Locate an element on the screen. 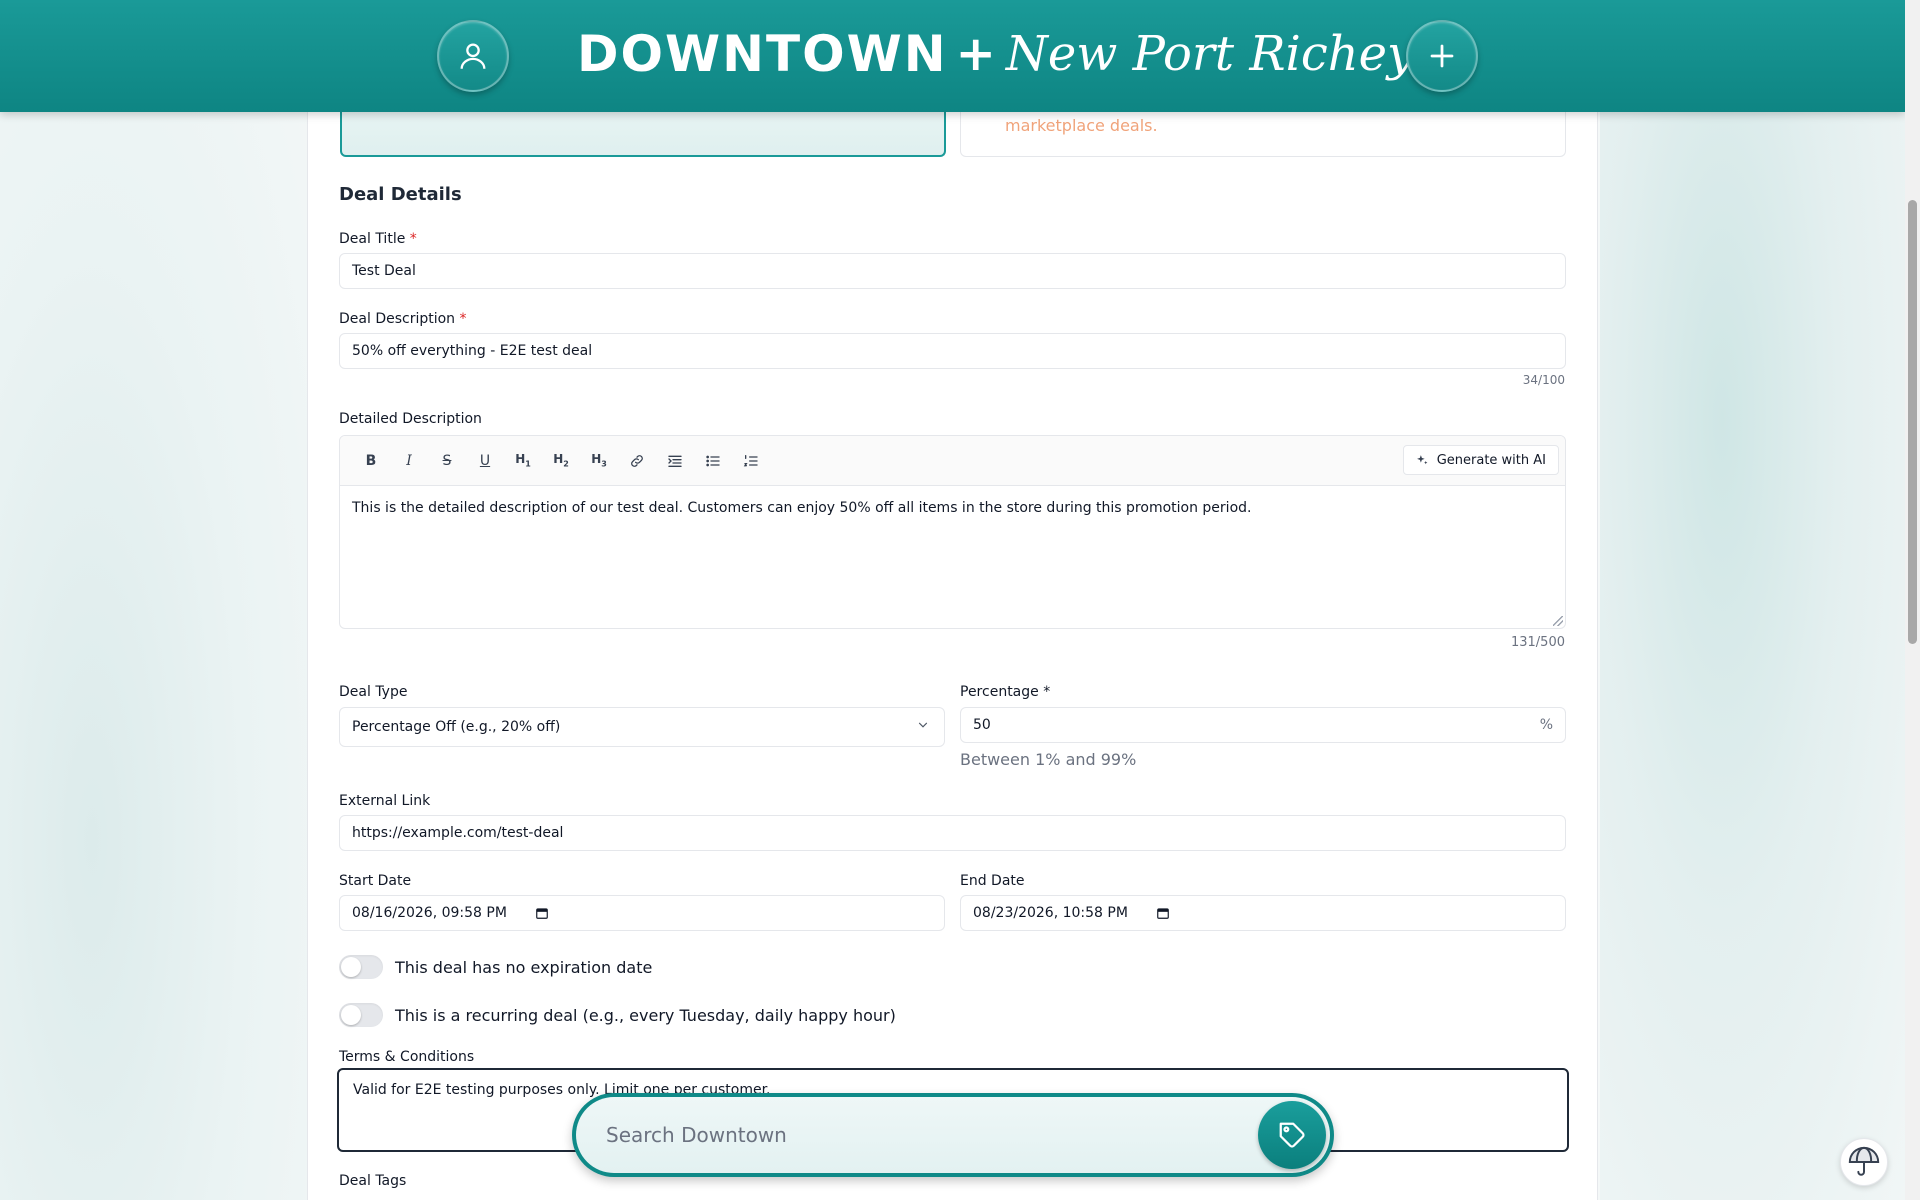 The width and height of the screenshot is (1920, 1200). underline-button: U is located at coordinates (485, 461).